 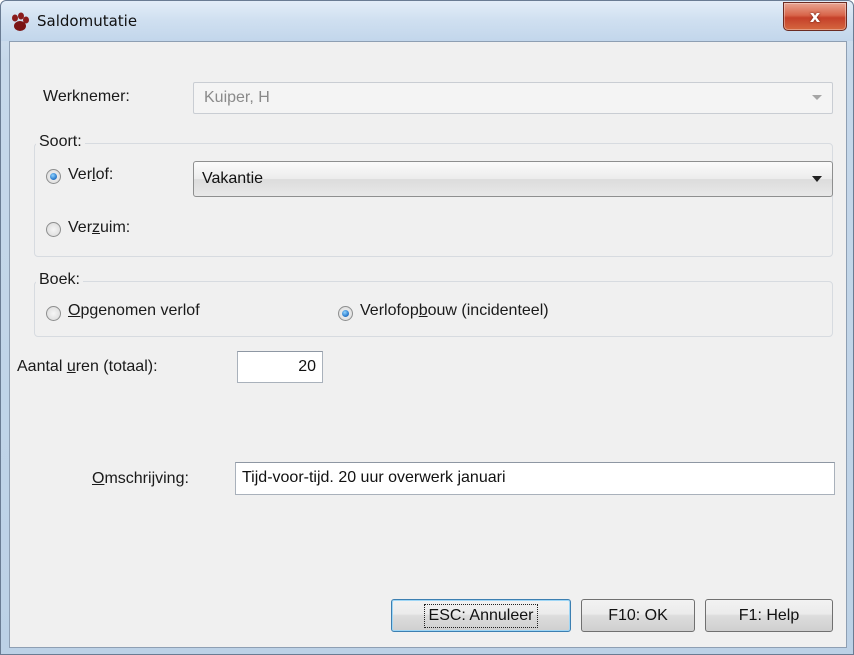 I want to click on verlof-type-select: Vakantie, so click(x=513, y=179).